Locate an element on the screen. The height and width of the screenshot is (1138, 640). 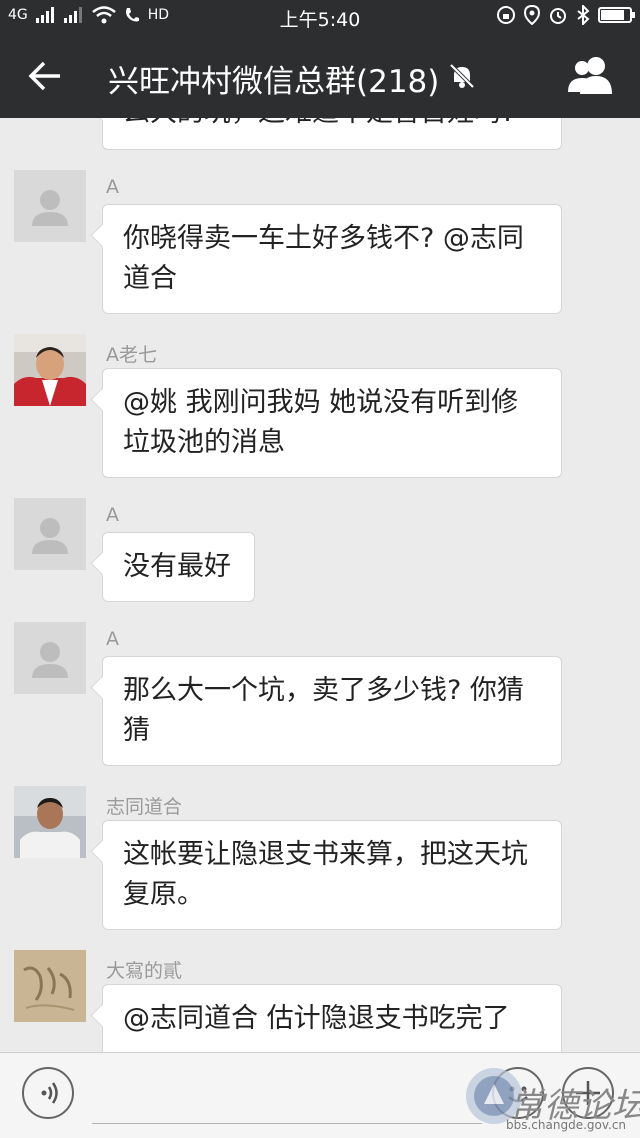
message-text-line: 没有最好 is located at coordinates (177, 566).